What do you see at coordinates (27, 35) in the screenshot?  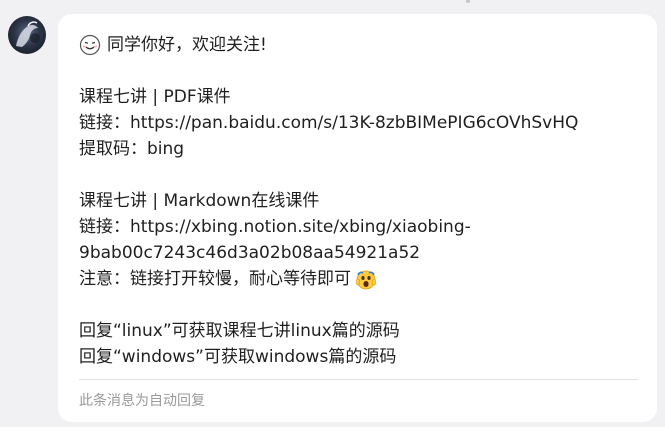 I see `avatar` at bounding box center [27, 35].